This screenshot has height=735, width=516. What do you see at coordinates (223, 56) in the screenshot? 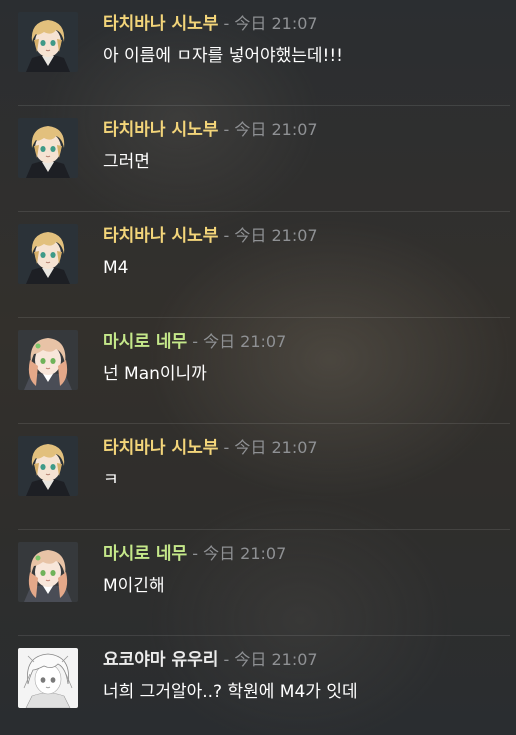
I see `message-text: 아 이름에 ㅁ자를 넣어야했는데!!!` at bounding box center [223, 56].